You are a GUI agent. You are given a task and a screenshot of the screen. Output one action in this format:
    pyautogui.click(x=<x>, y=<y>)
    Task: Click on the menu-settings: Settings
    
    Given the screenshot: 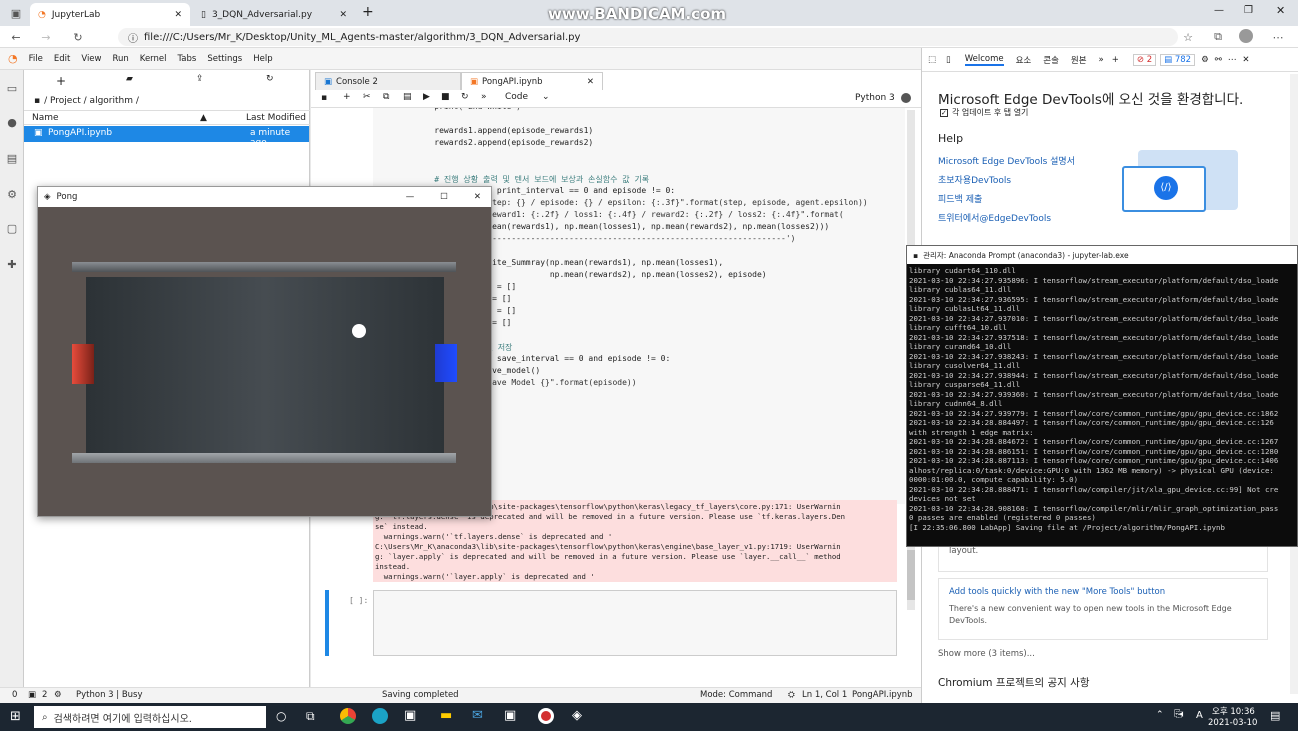 What is the action you would take?
    pyautogui.click(x=224, y=59)
    